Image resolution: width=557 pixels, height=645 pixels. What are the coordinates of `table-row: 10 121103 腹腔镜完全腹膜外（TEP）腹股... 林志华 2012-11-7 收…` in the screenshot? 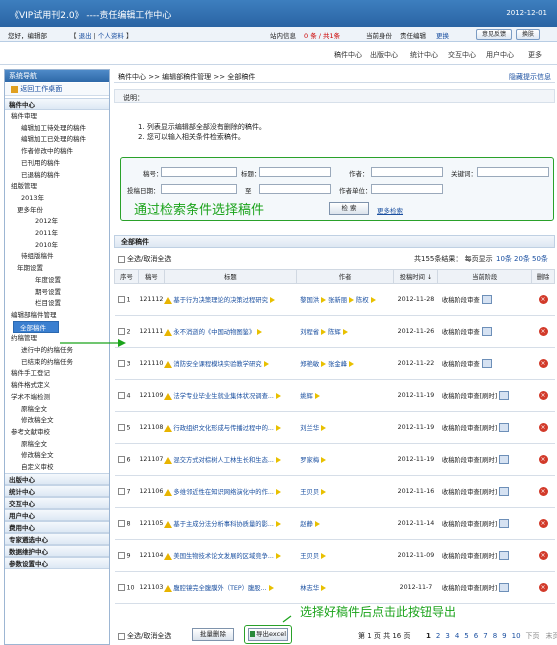 It's located at (334, 587).